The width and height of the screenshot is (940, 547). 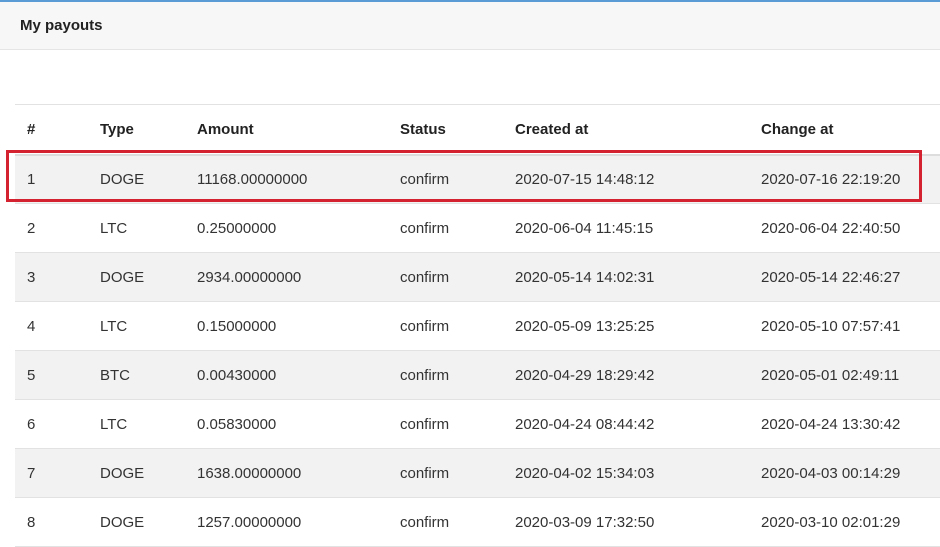 What do you see at coordinates (31, 129) in the screenshot?
I see `column-header-number: #` at bounding box center [31, 129].